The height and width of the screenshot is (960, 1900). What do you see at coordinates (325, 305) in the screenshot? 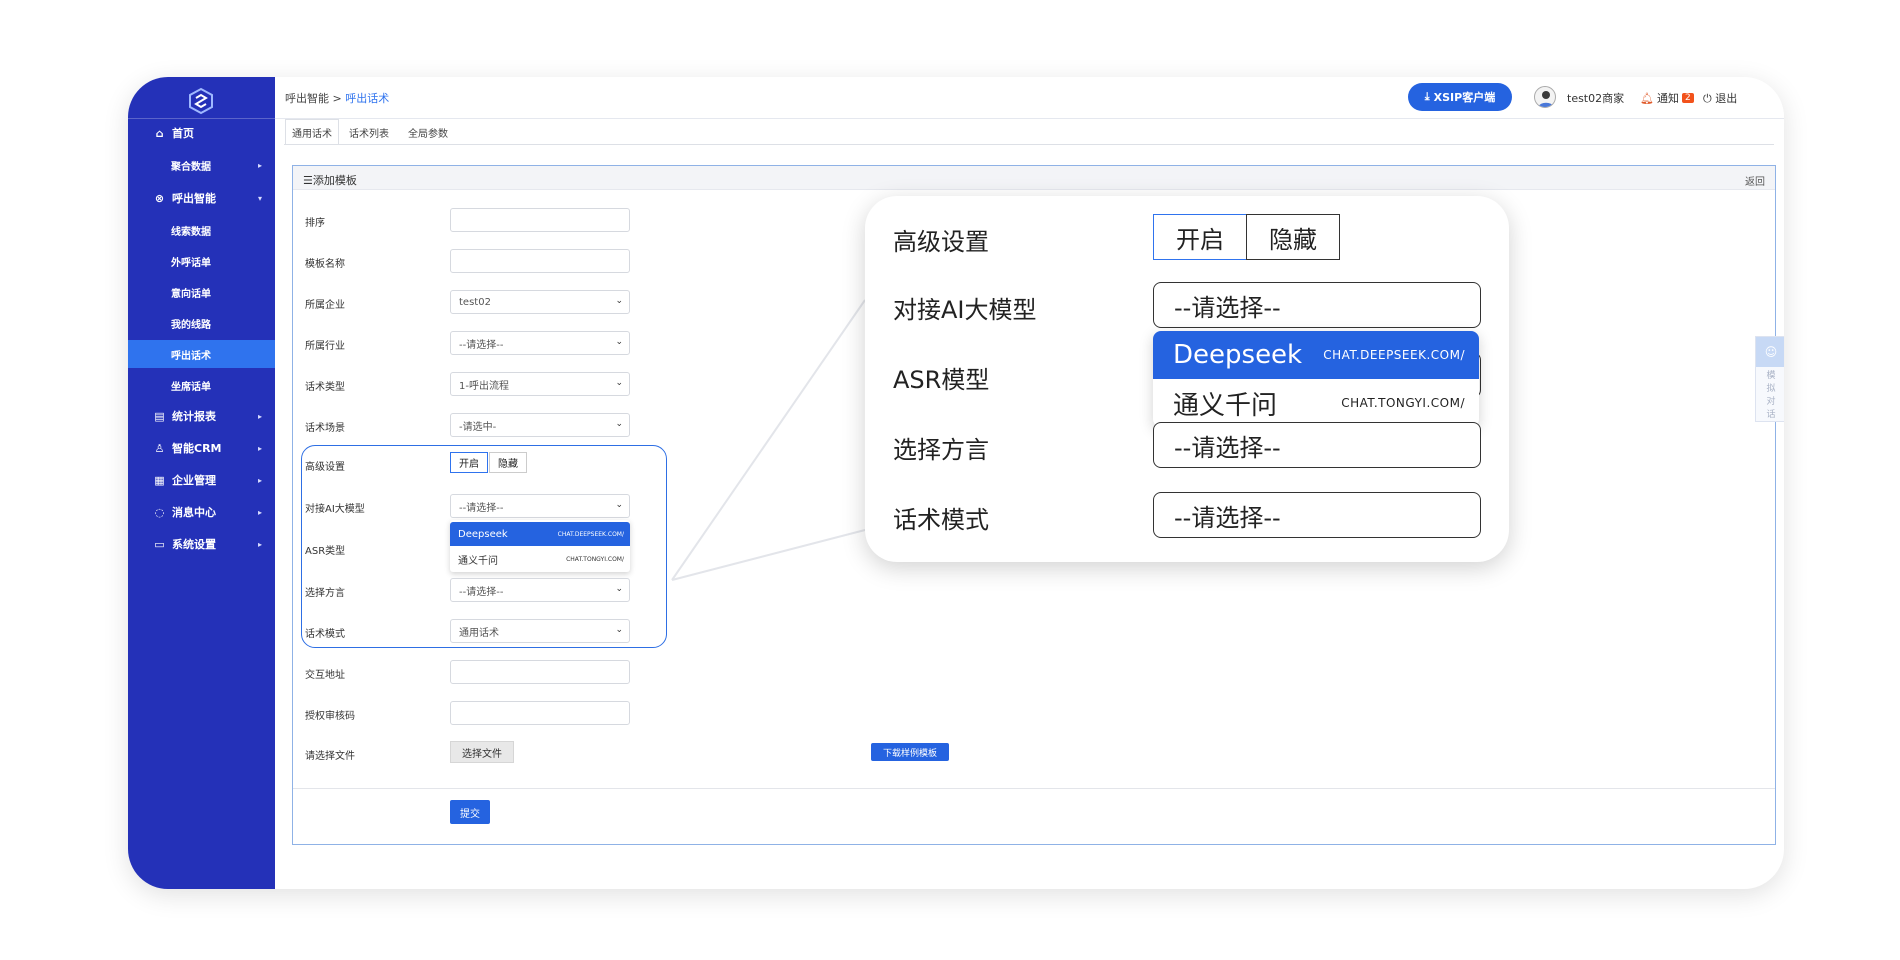
I see `company-label: 所属企业` at bounding box center [325, 305].